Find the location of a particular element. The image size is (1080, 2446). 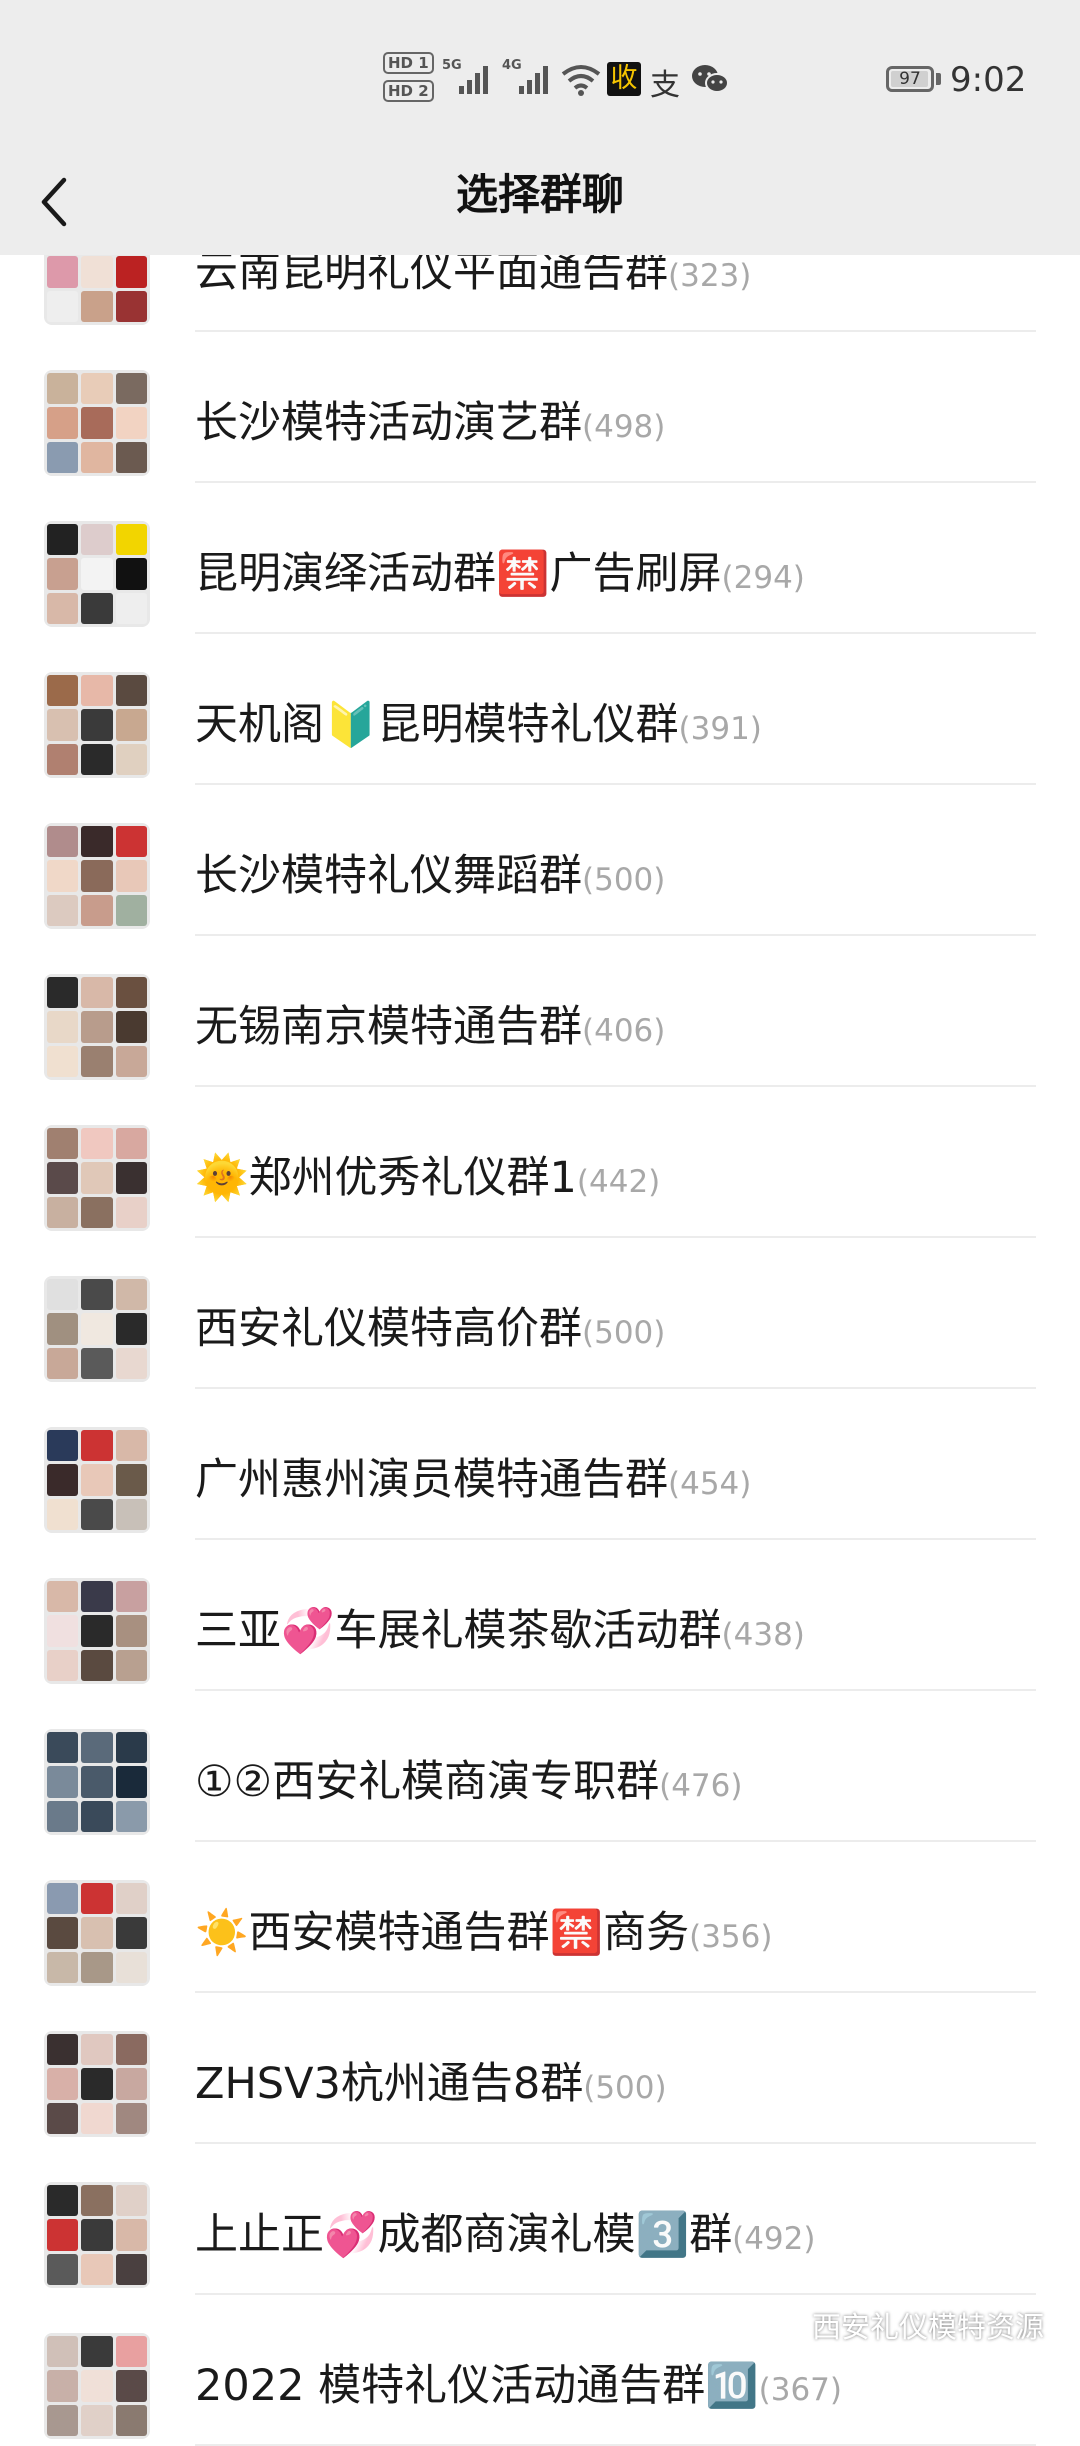

group-row: 广州惠州演员模特通告群(454) is located at coordinates (540, 1464).